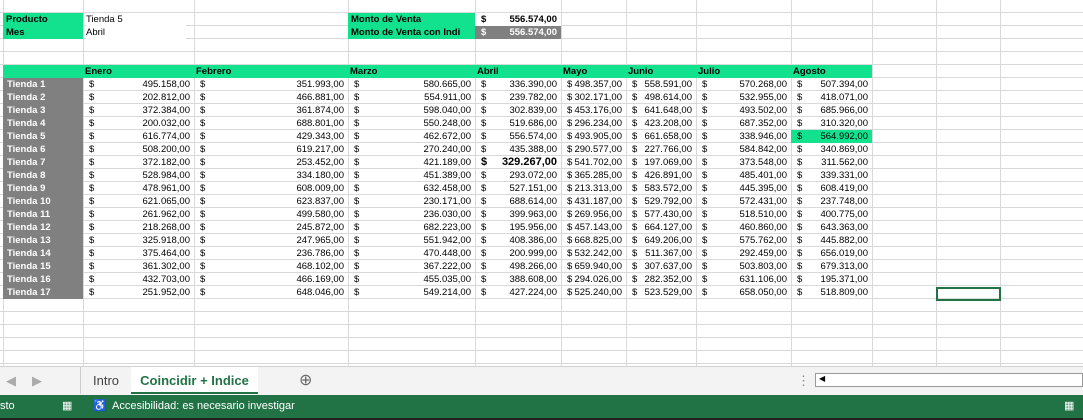  Describe the element at coordinates (591, 188) in the screenshot. I see `sales-value: 213.313,00` at that location.